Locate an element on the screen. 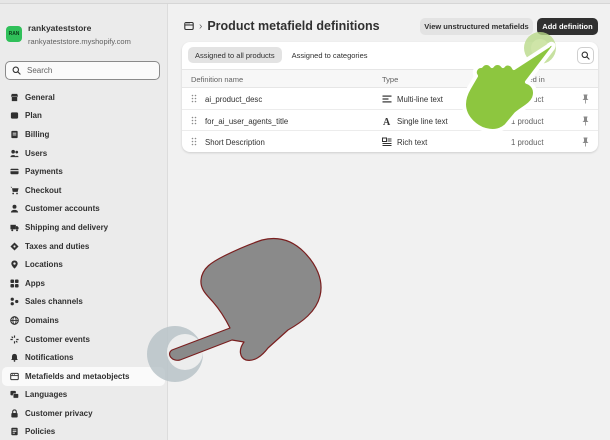 The height and width of the screenshot is (440, 610). sidebar-item-label: Metafields and metaobjects is located at coordinates (77, 376).